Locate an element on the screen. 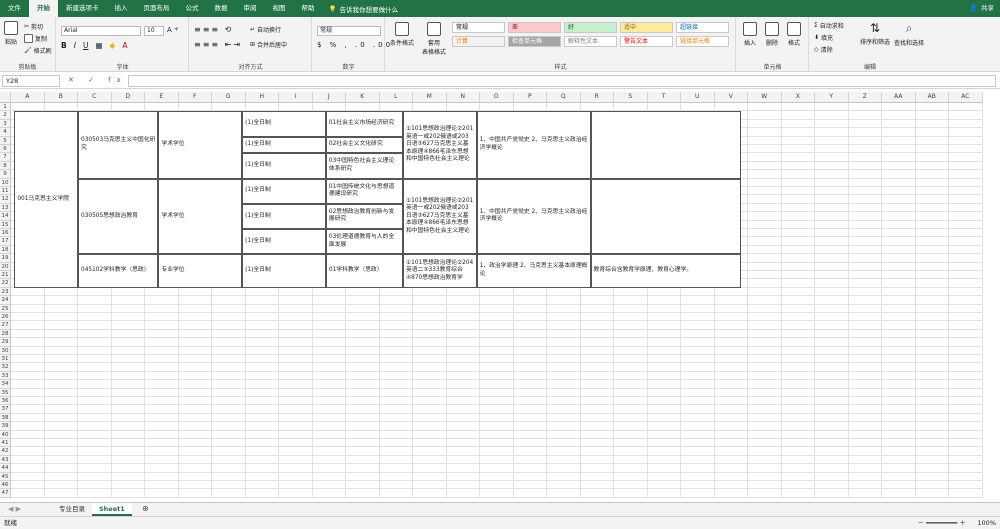 The width and height of the screenshot is (1000, 529). row-header: 27 is located at coordinates (5, 325).